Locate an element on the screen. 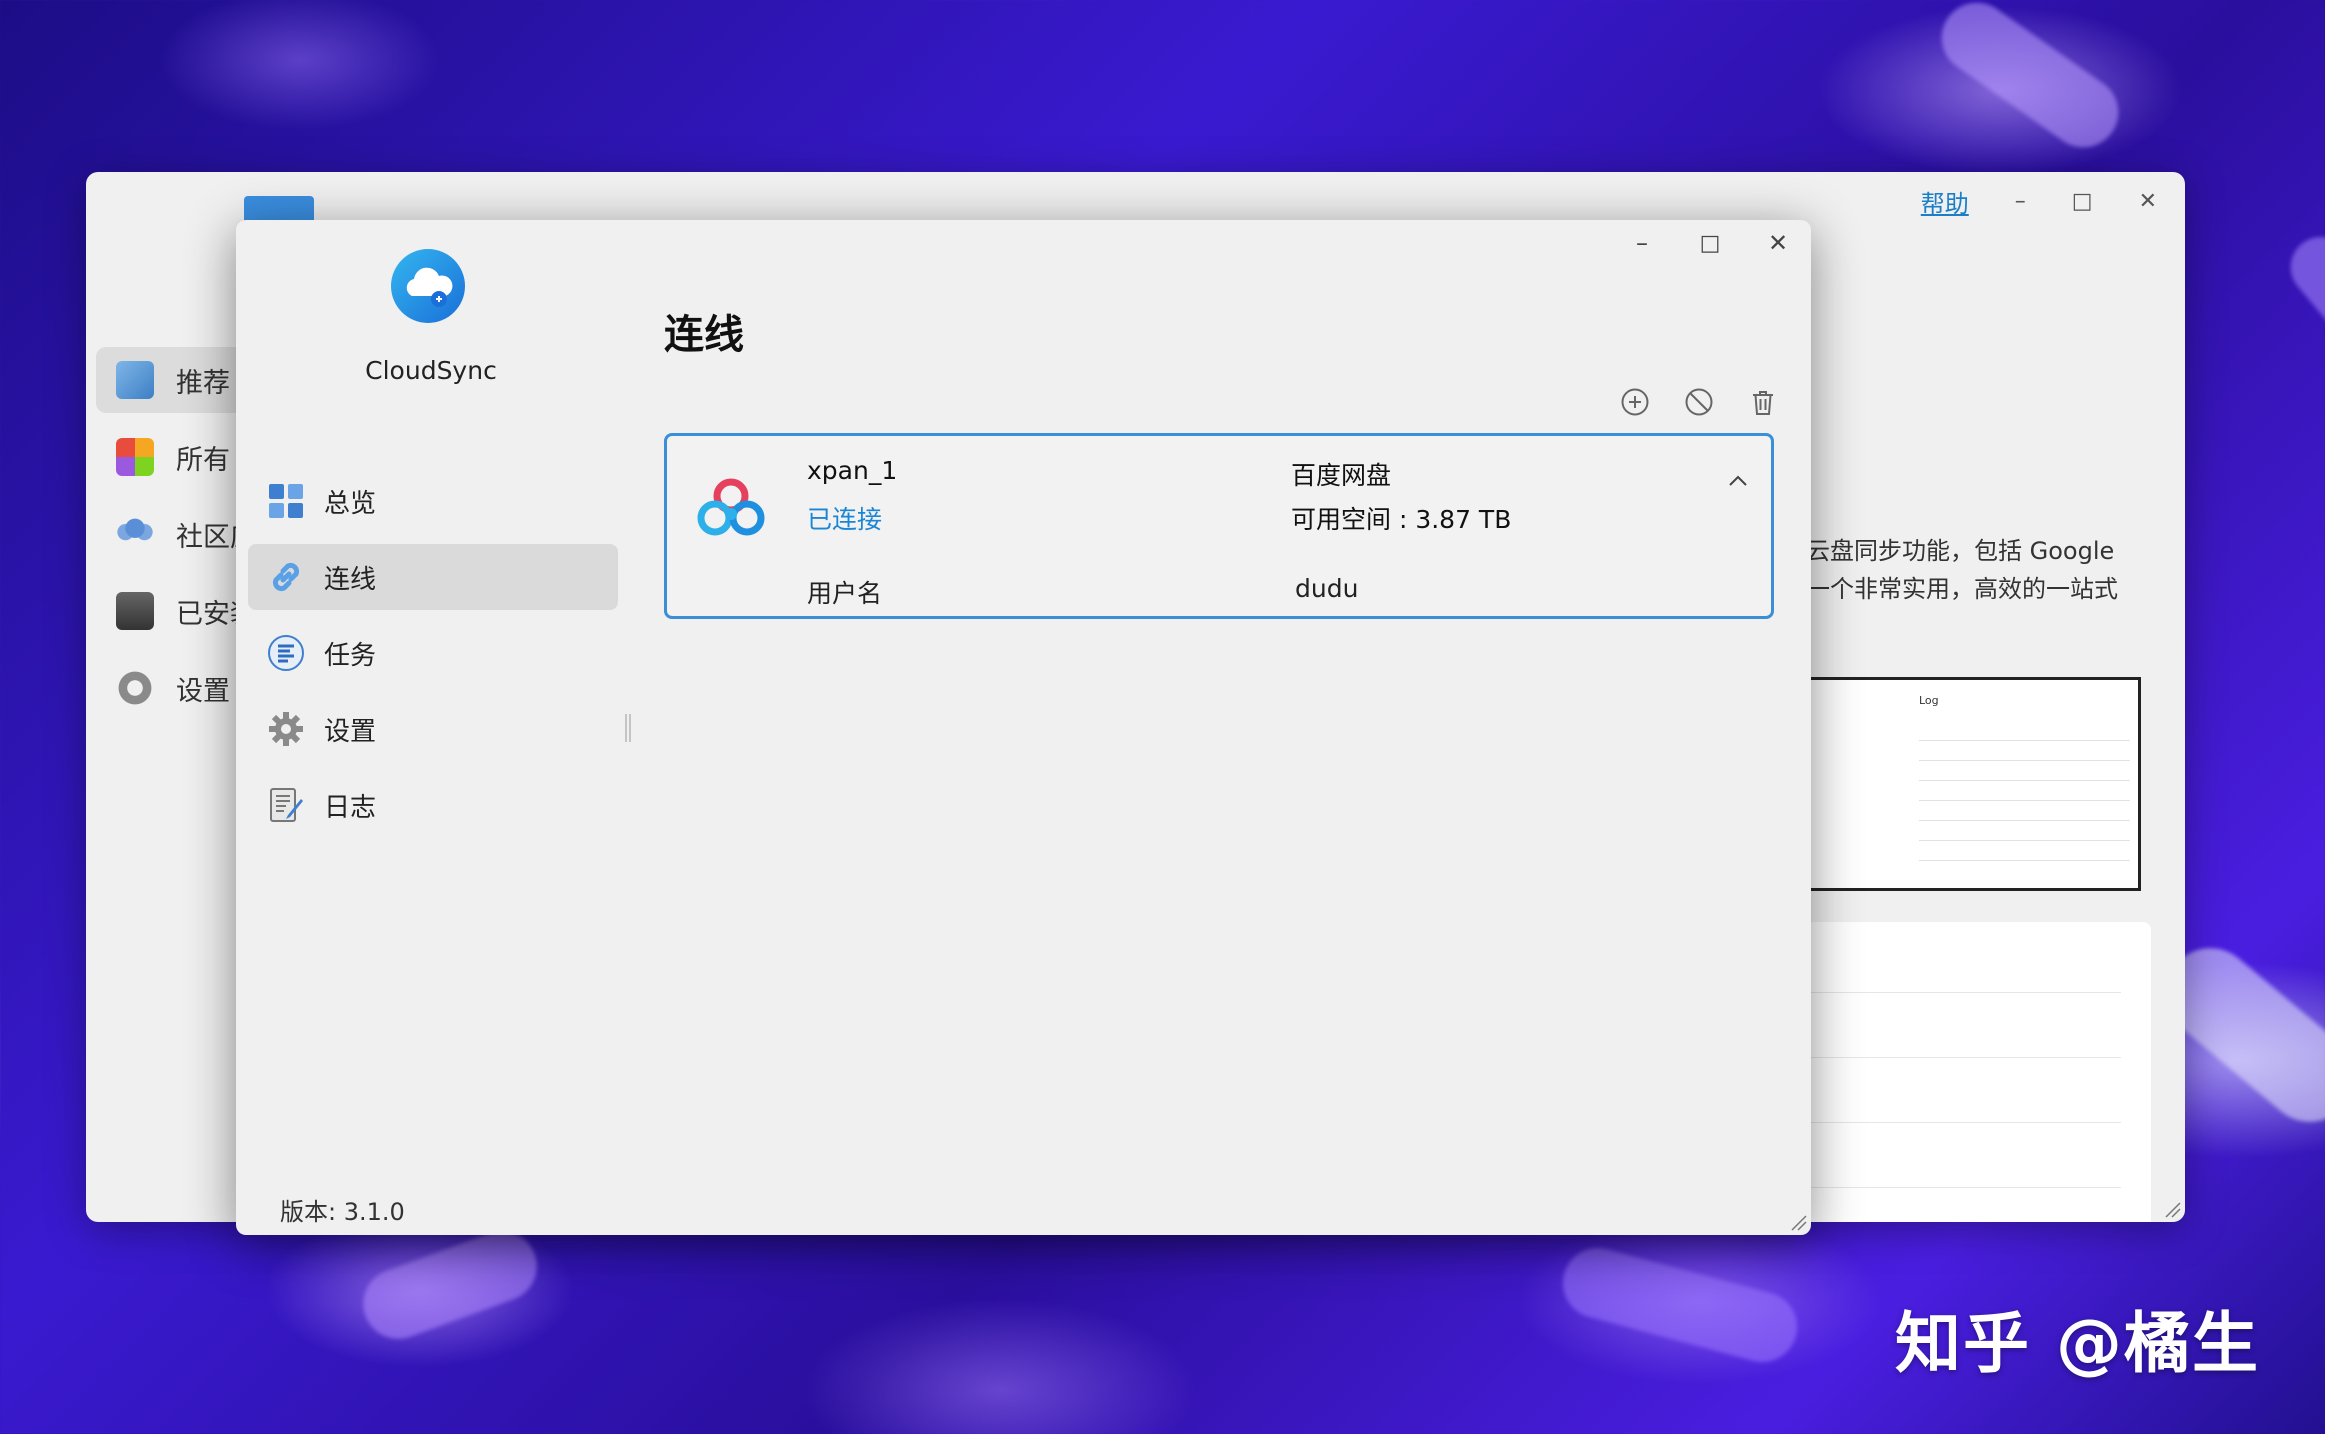 Image resolution: width=2325 pixels, height=1434 pixels. maximize-icon: □ is located at coordinates (2082, 201).